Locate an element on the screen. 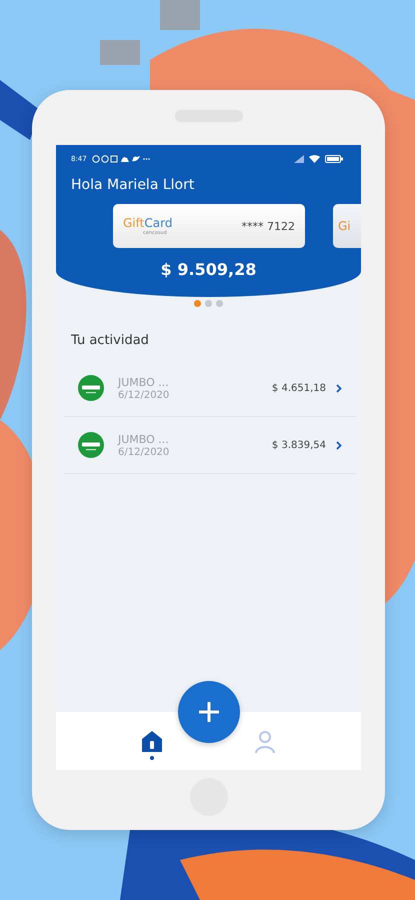 This screenshot has height=900, width=415. transaction-amount: $ 4.651,18 is located at coordinates (299, 388).